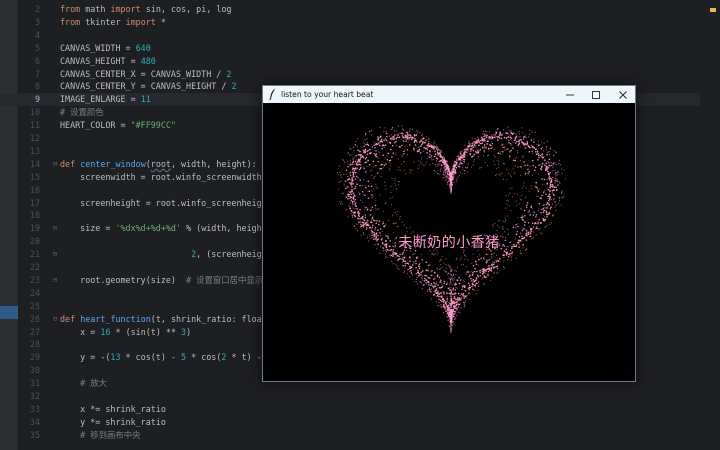 The image size is (720, 450). I want to click on maximize-icon, so click(596, 94).